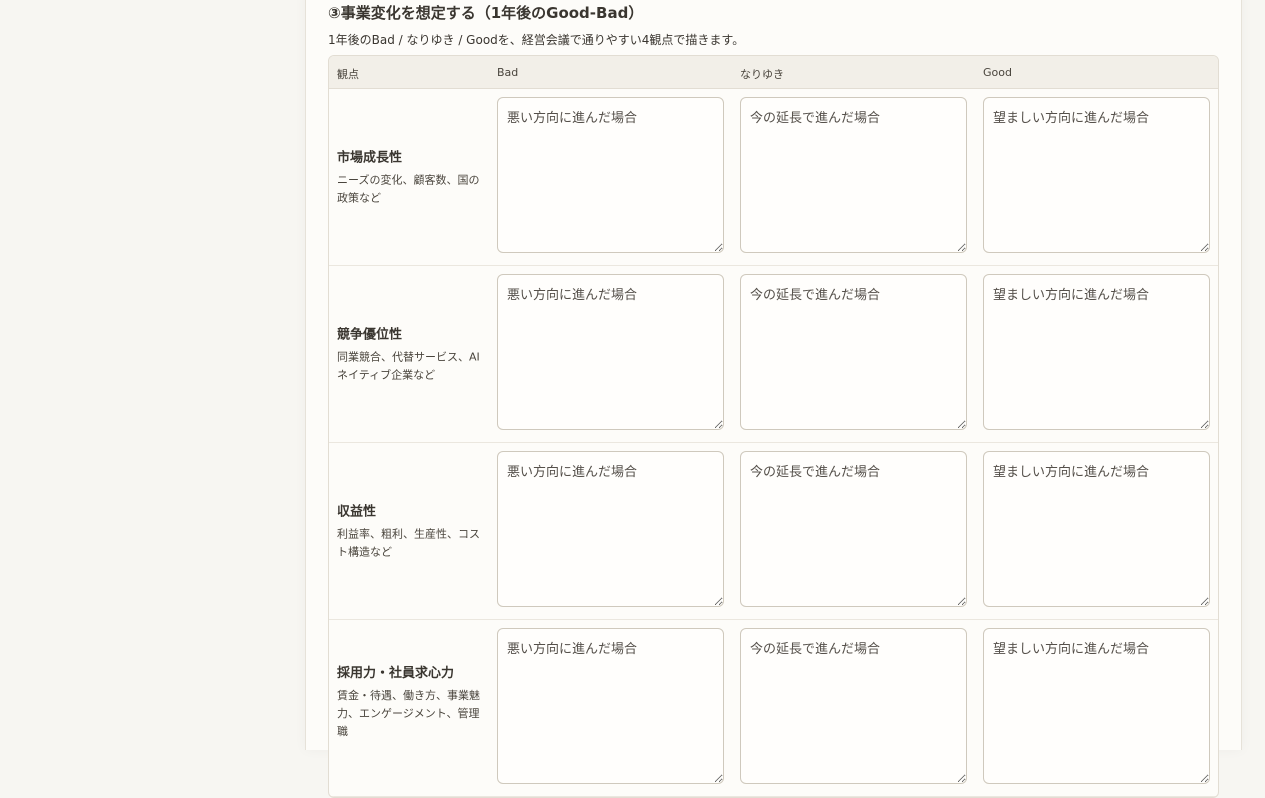  I want to click on row-title: 収益性, so click(357, 512).